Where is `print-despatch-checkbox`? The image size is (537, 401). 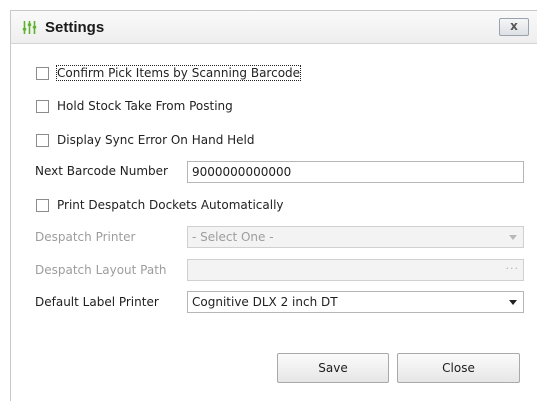 print-despatch-checkbox is located at coordinates (42, 205).